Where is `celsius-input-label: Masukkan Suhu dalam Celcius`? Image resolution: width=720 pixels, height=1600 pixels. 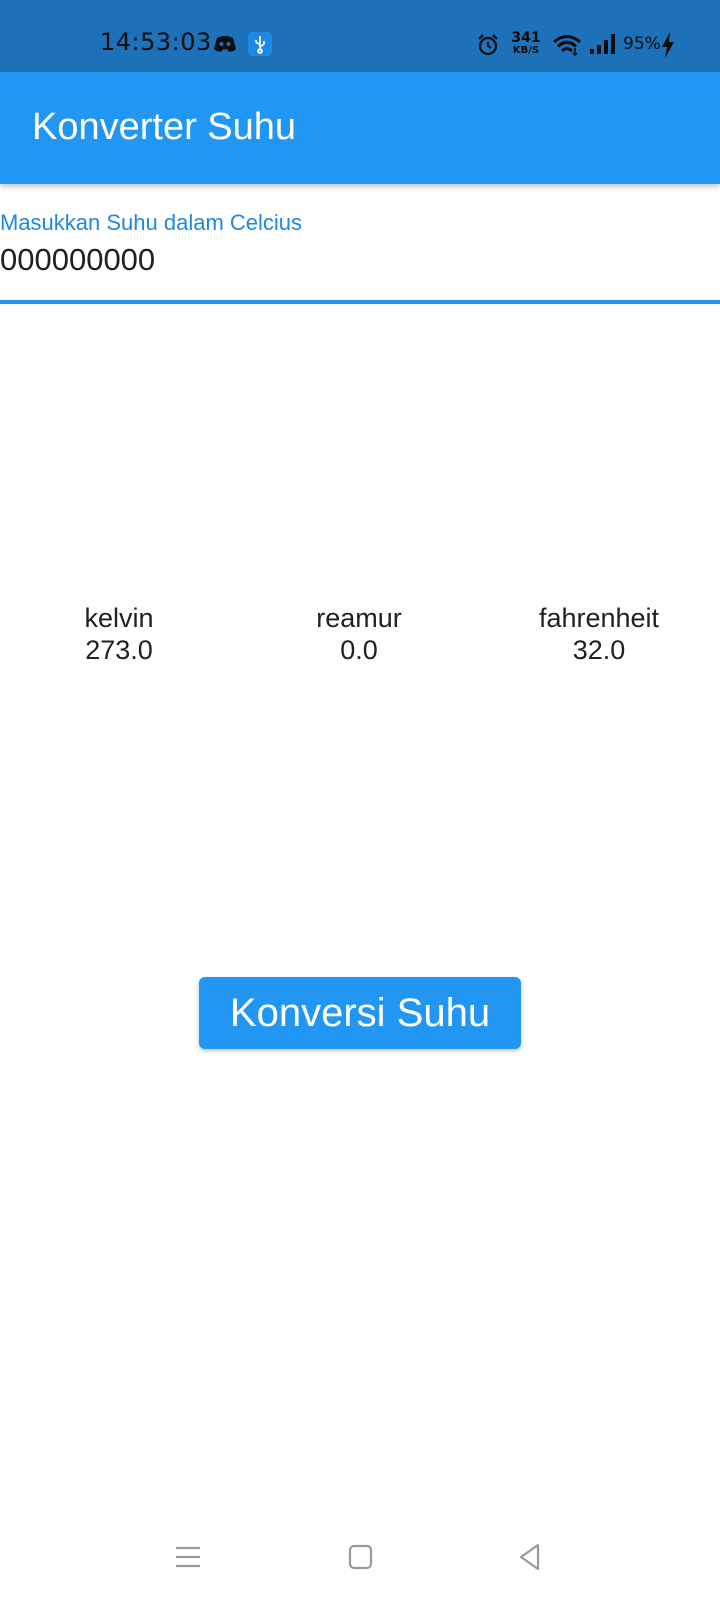 celsius-input-label: Masukkan Suhu dalam Celcius is located at coordinates (151, 222).